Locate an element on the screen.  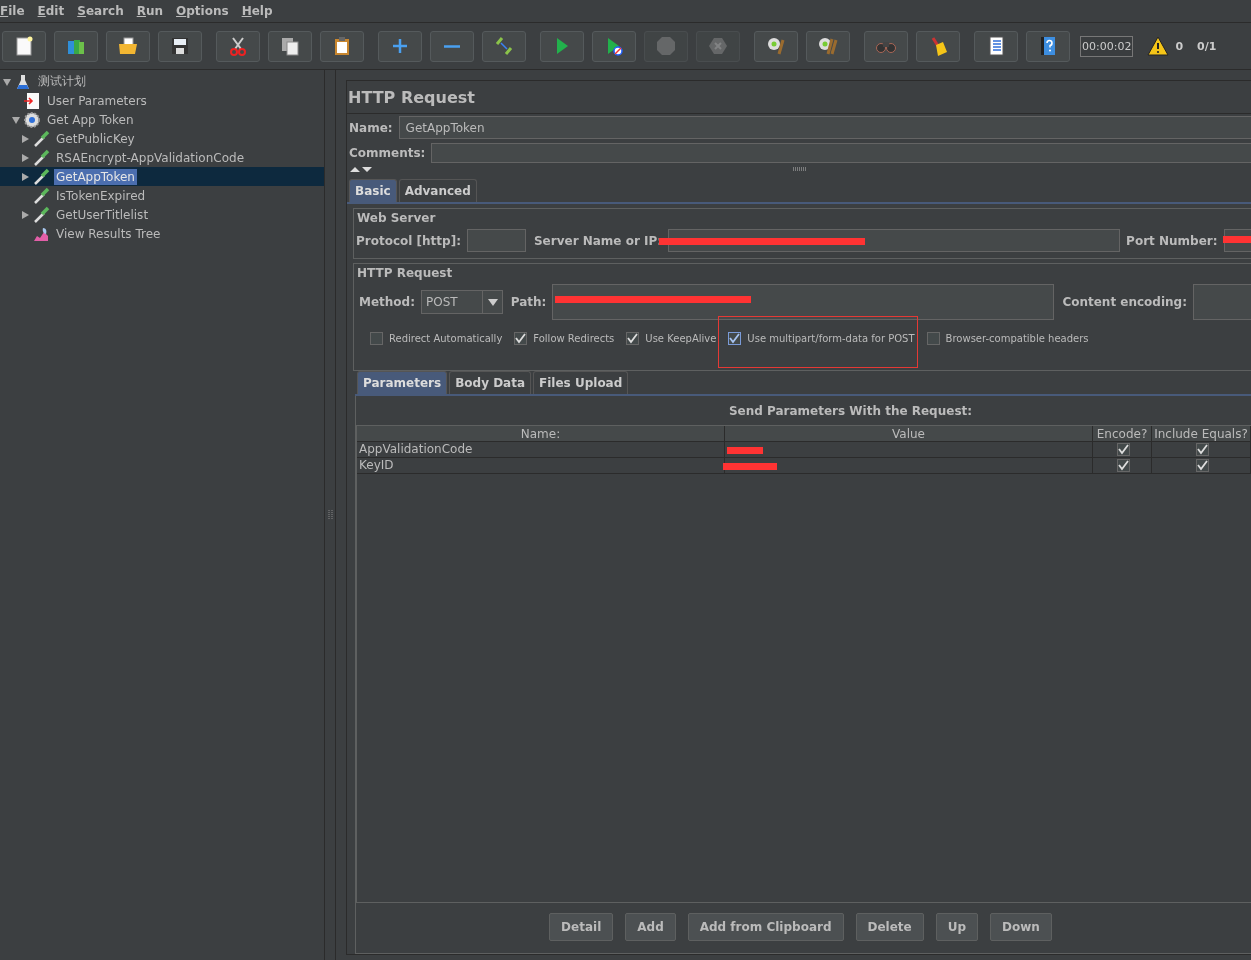
gear-brooms-icon is located at coordinates (828, 46).